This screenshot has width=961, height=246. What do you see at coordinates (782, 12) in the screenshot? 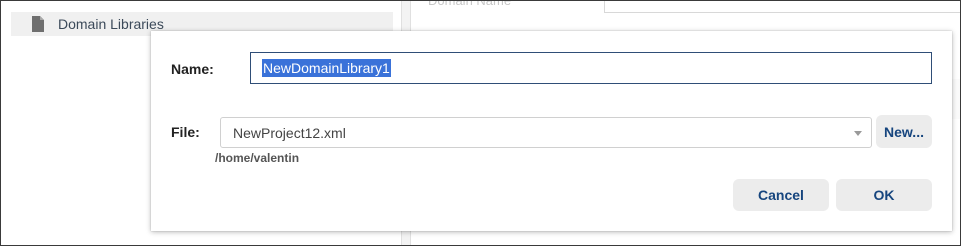
I see `header-underline` at bounding box center [782, 12].